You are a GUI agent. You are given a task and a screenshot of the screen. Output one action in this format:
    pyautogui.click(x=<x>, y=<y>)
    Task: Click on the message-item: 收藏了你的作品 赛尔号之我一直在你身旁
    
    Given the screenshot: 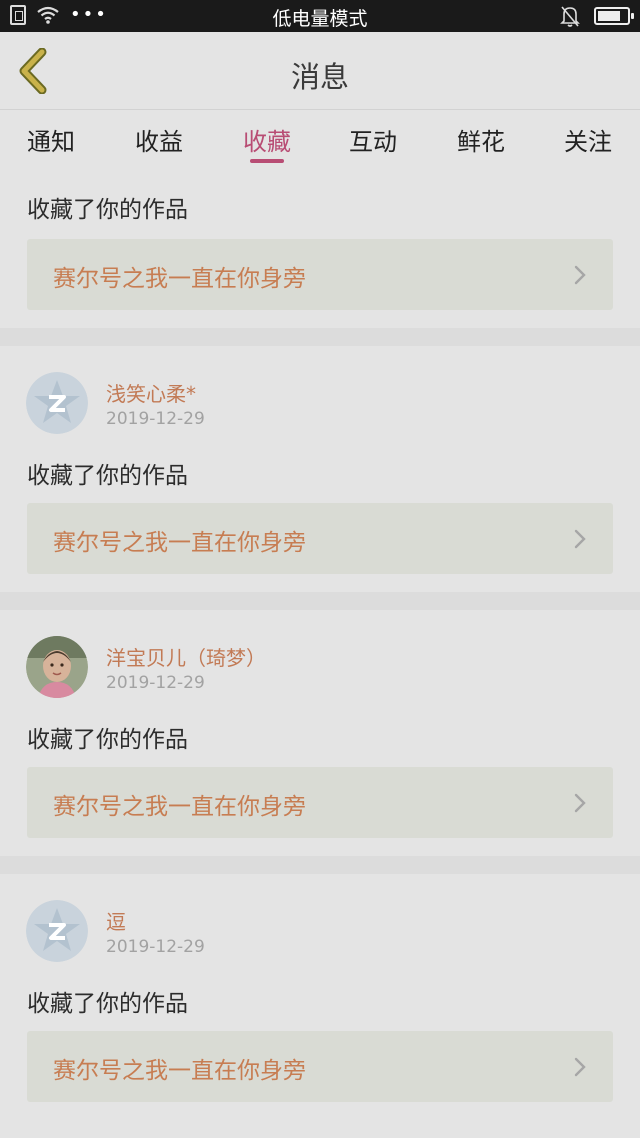 What is the action you would take?
    pyautogui.click(x=320, y=250)
    